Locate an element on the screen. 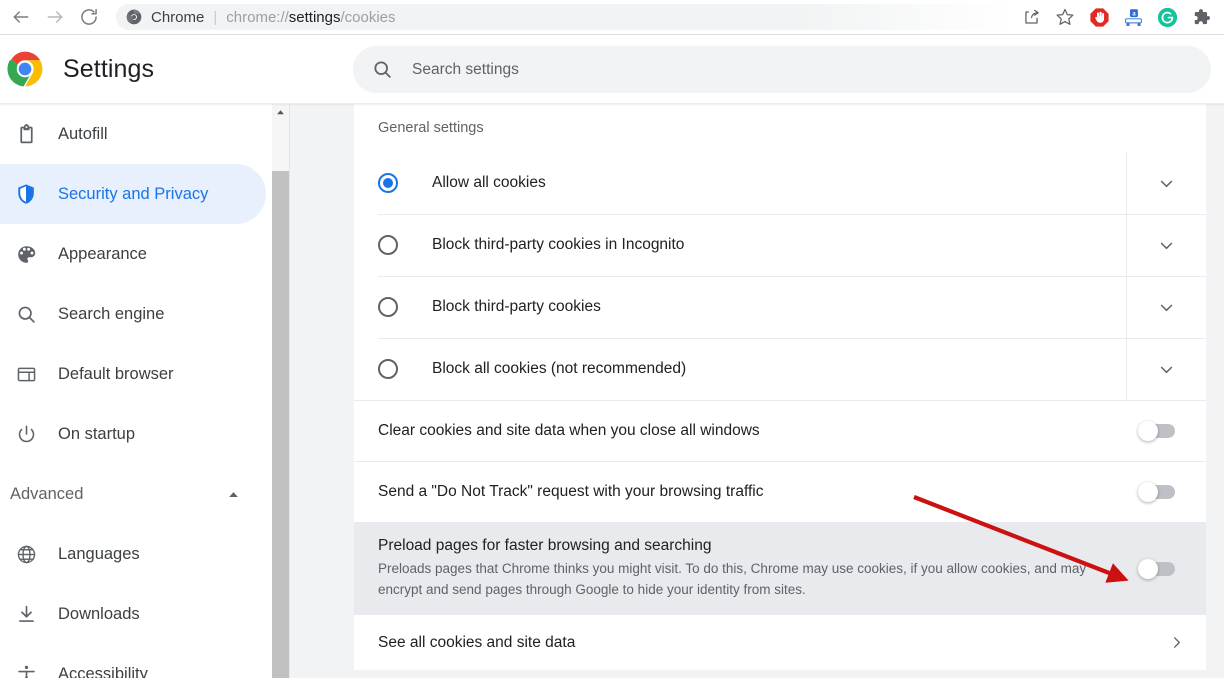  forward-button is located at coordinates (55, 17).